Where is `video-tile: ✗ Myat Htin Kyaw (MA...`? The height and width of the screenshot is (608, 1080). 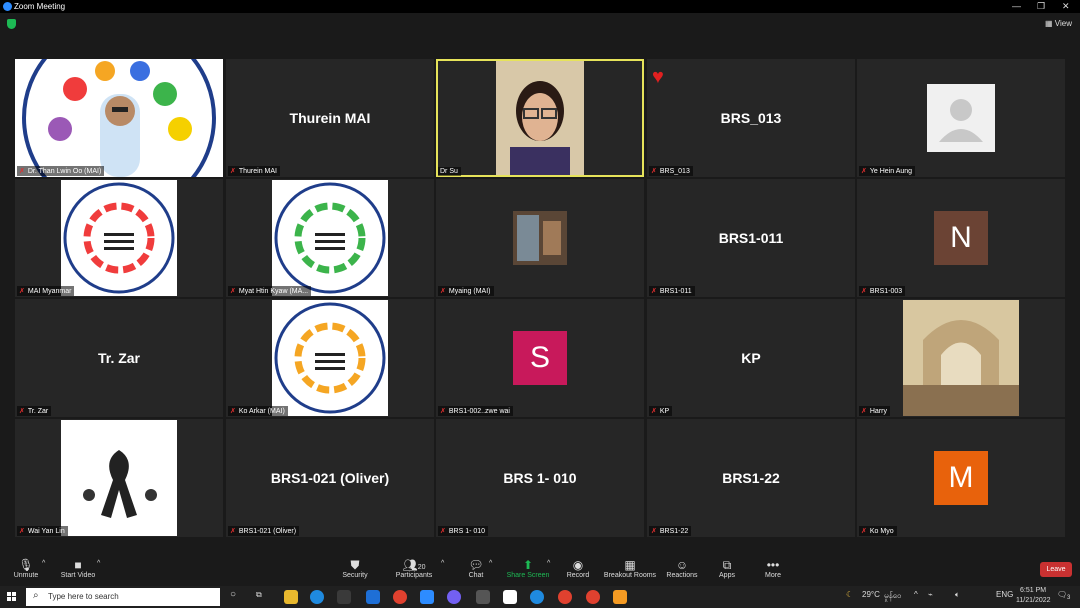
video-tile: ✗ Myat Htin Kyaw (MA... is located at coordinates (330, 238).